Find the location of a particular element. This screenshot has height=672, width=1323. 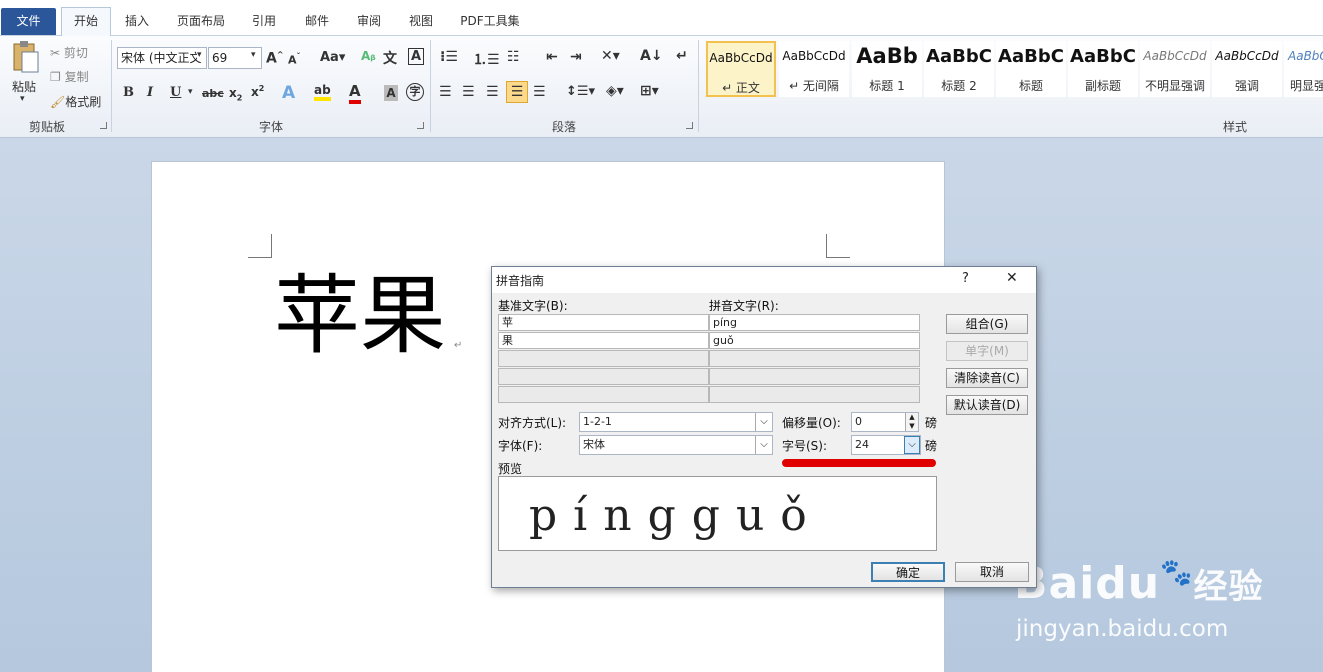

brush-icon: 🖌 is located at coordinates (58, 102).